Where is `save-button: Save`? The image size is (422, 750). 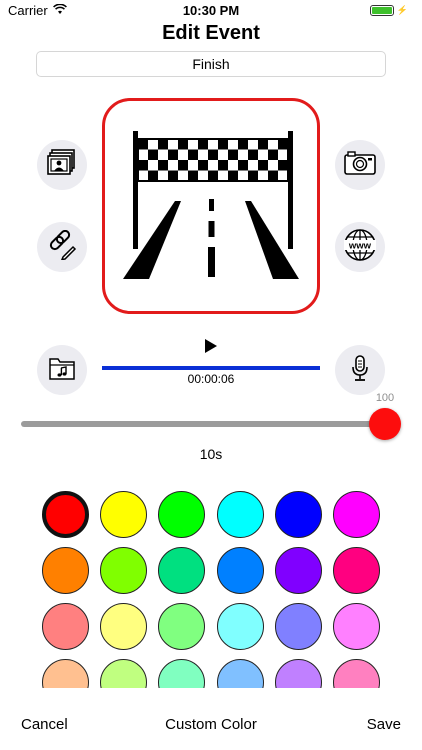 save-button: Save is located at coordinates (384, 724).